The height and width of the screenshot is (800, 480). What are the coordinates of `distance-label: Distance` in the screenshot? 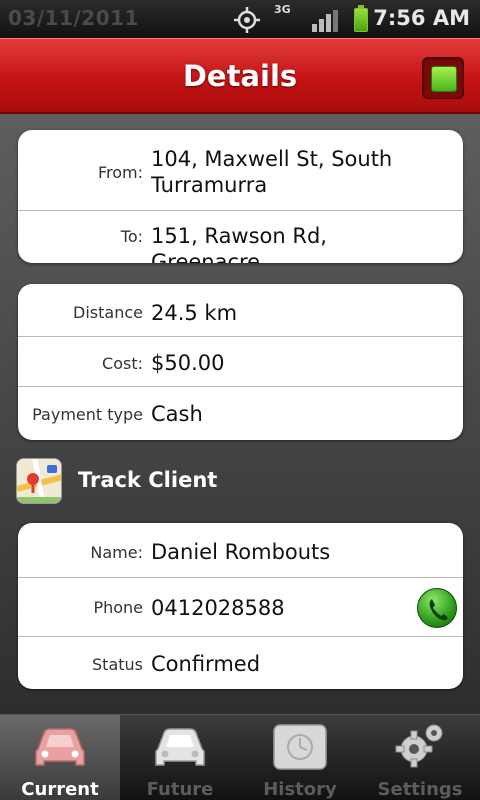 It's located at (108, 312).